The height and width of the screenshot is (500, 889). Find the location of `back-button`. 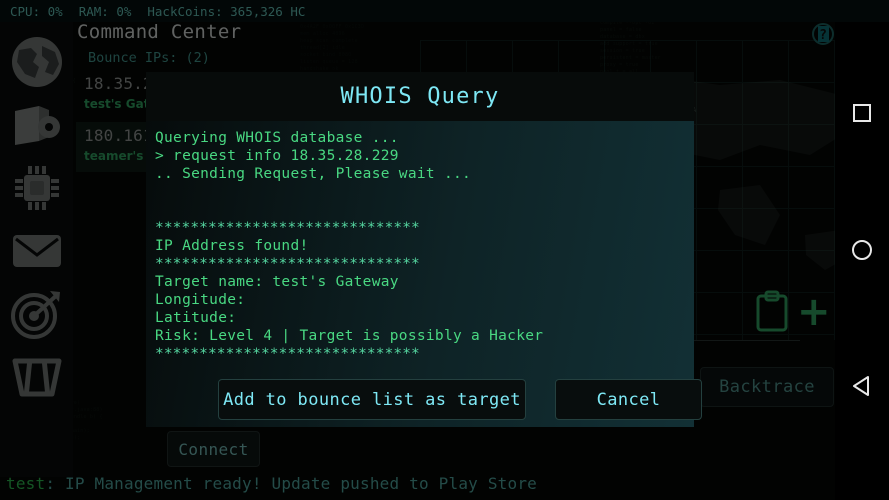

back-button is located at coordinates (862, 386).